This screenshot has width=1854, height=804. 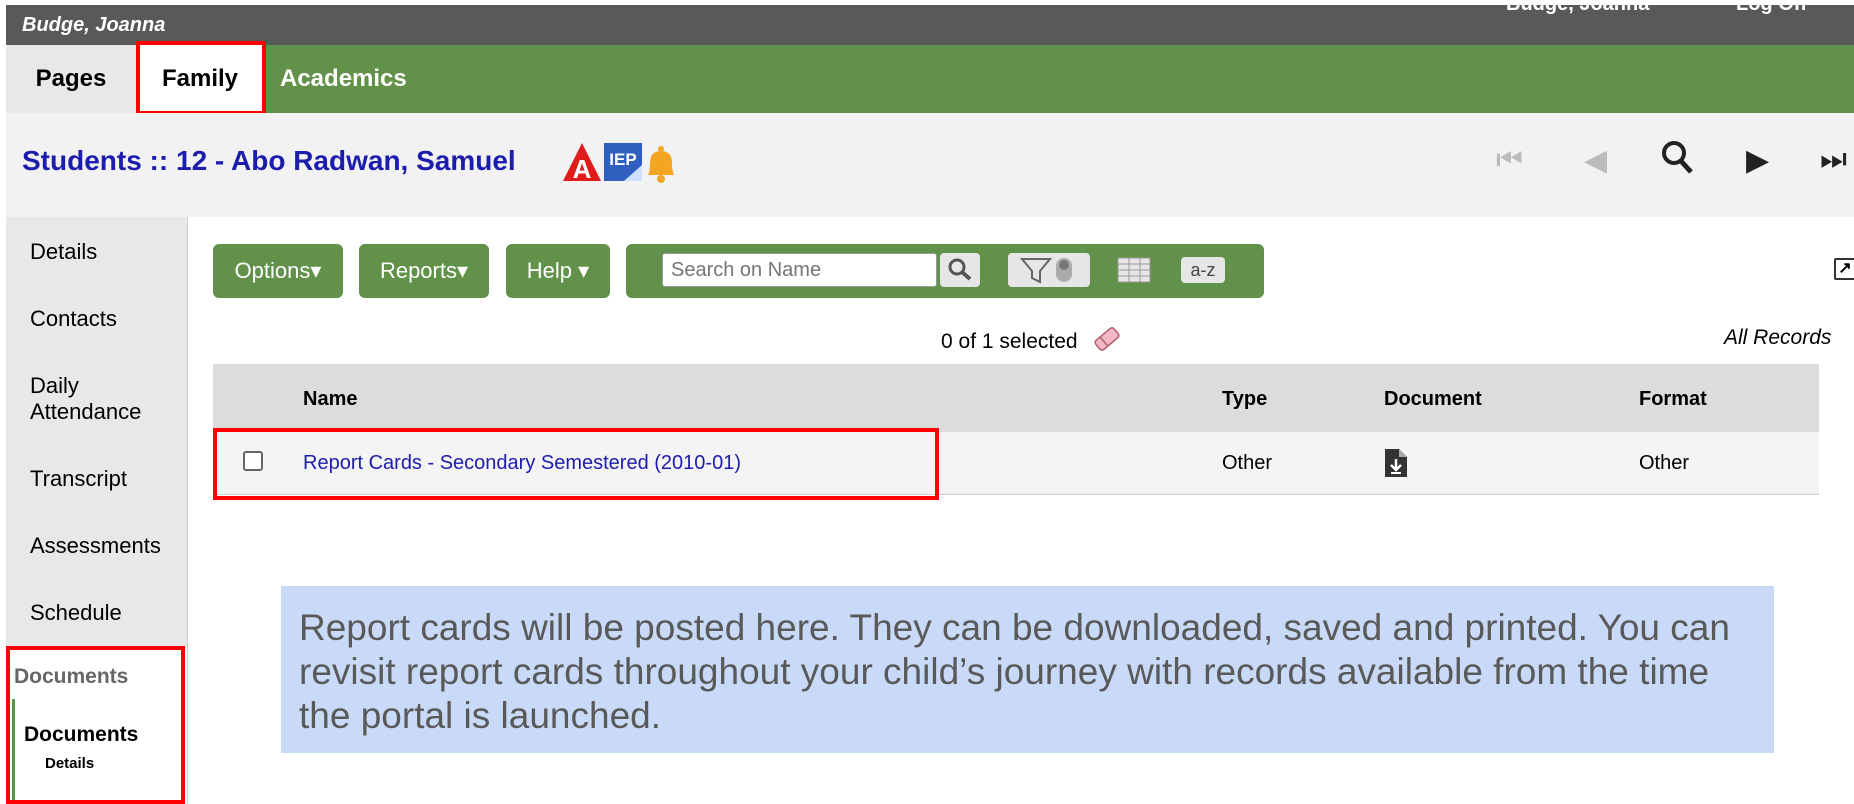 What do you see at coordinates (1049, 270) in the screenshot?
I see `filter-icon` at bounding box center [1049, 270].